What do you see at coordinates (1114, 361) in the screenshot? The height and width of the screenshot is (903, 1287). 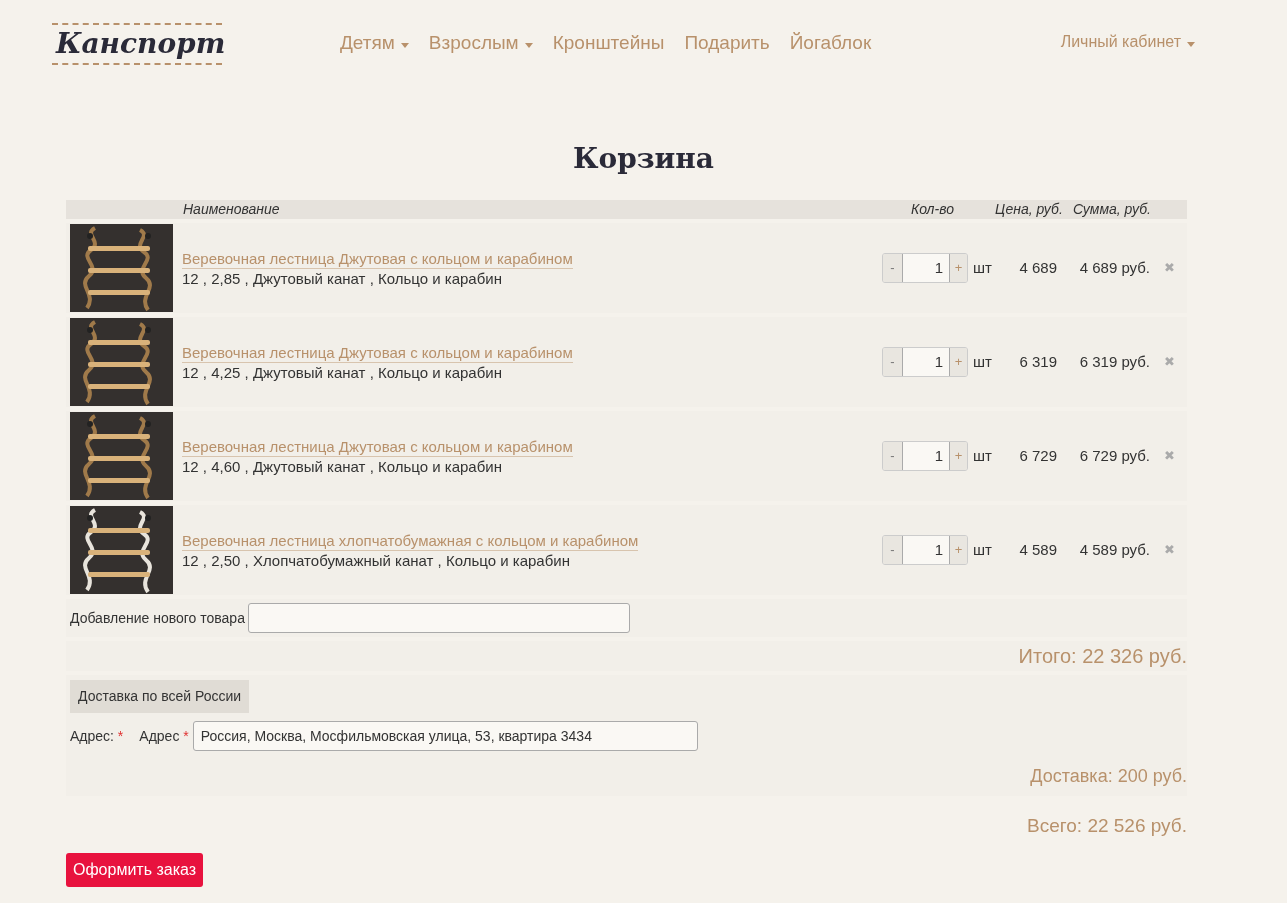 I see `line-total: 6 319 руб.` at bounding box center [1114, 361].